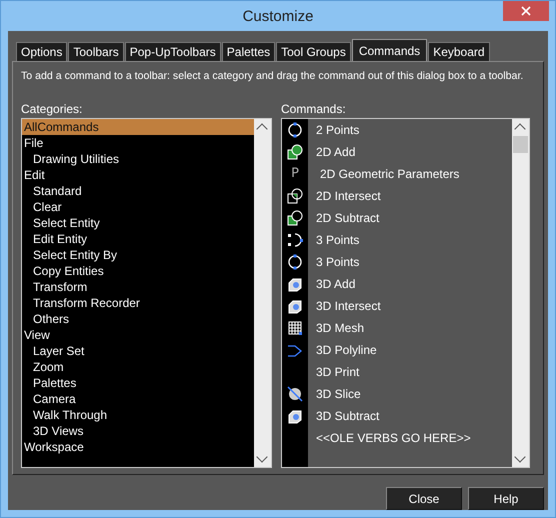  What do you see at coordinates (138, 271) in the screenshot?
I see `category-item: Copy Entities` at bounding box center [138, 271].